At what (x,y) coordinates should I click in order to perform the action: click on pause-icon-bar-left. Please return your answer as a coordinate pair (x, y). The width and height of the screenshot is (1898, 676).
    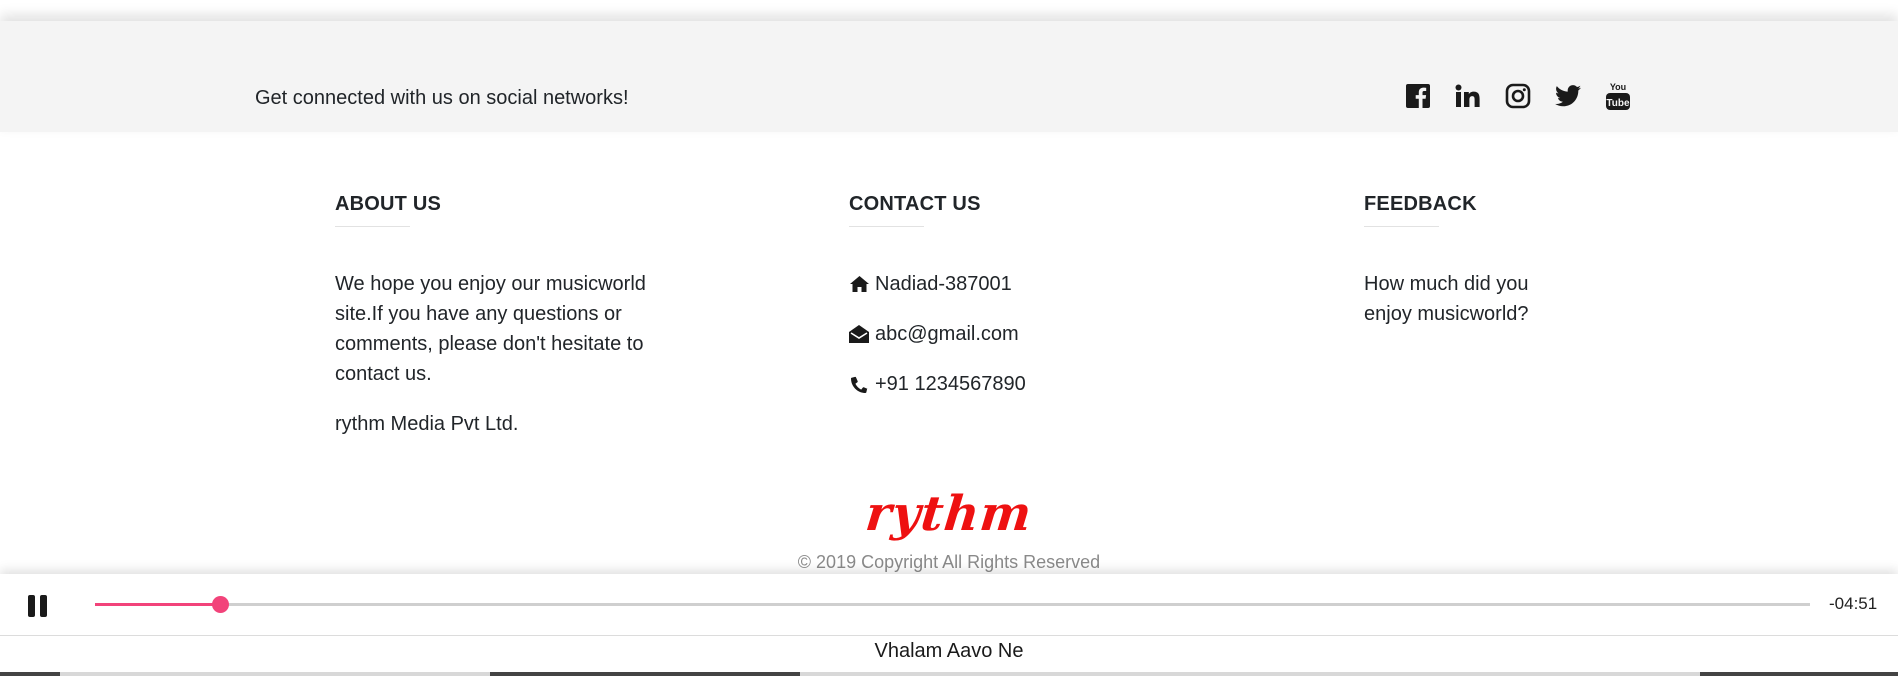
    Looking at the image, I should click on (31, 606).